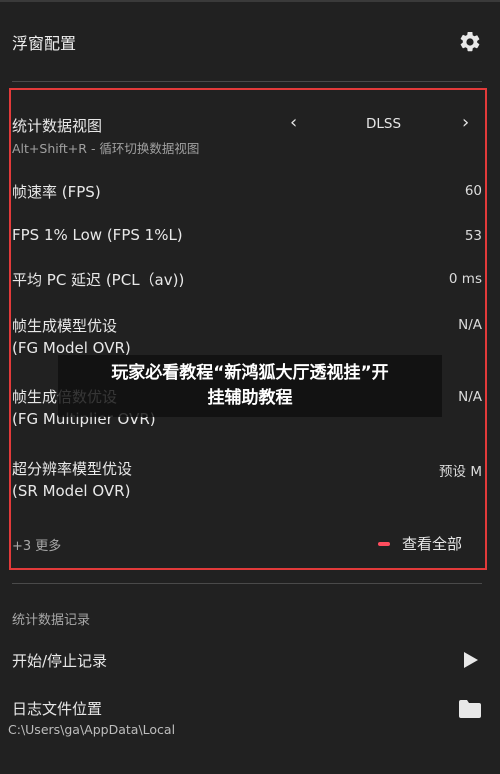 This screenshot has width=500, height=774. What do you see at coordinates (37, 546) in the screenshot?
I see `more-count: +3 更多` at bounding box center [37, 546].